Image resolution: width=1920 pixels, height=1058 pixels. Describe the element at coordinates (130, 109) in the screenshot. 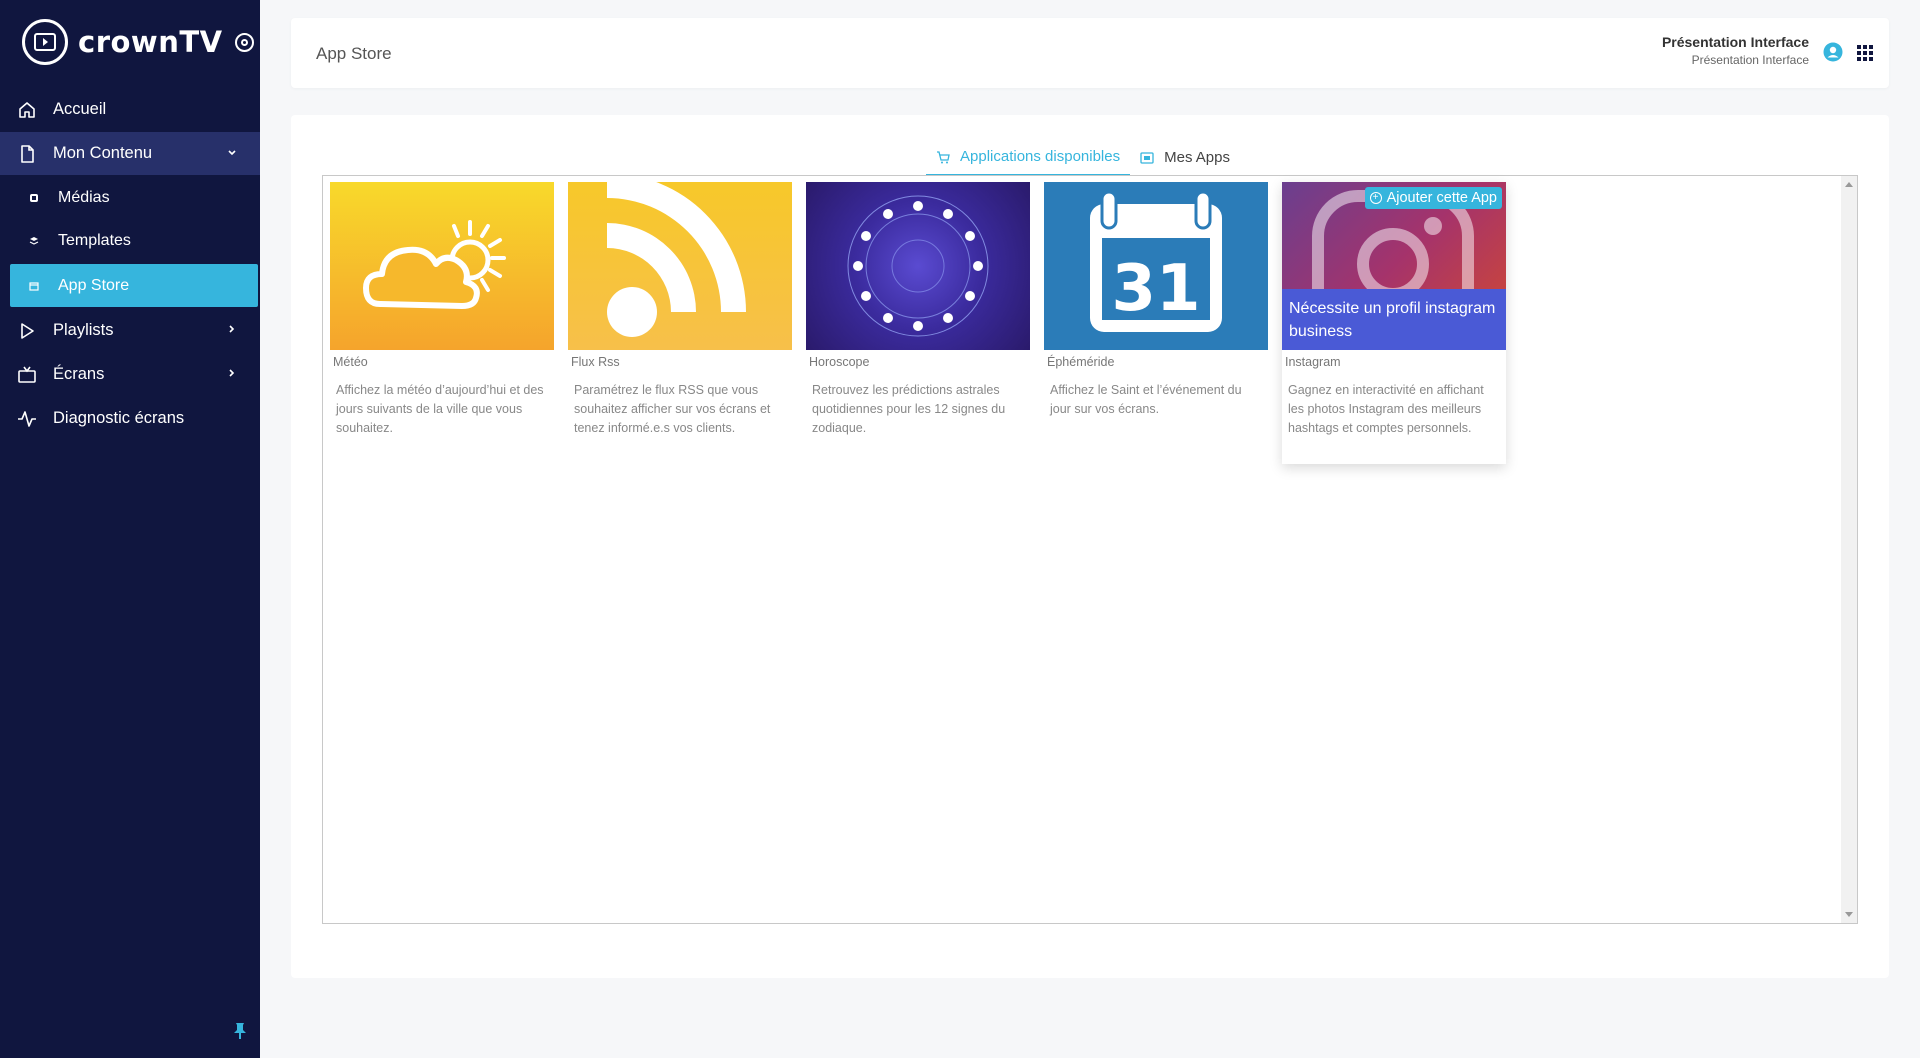

I see `sidebar-item-accueil: Accueil` at that location.